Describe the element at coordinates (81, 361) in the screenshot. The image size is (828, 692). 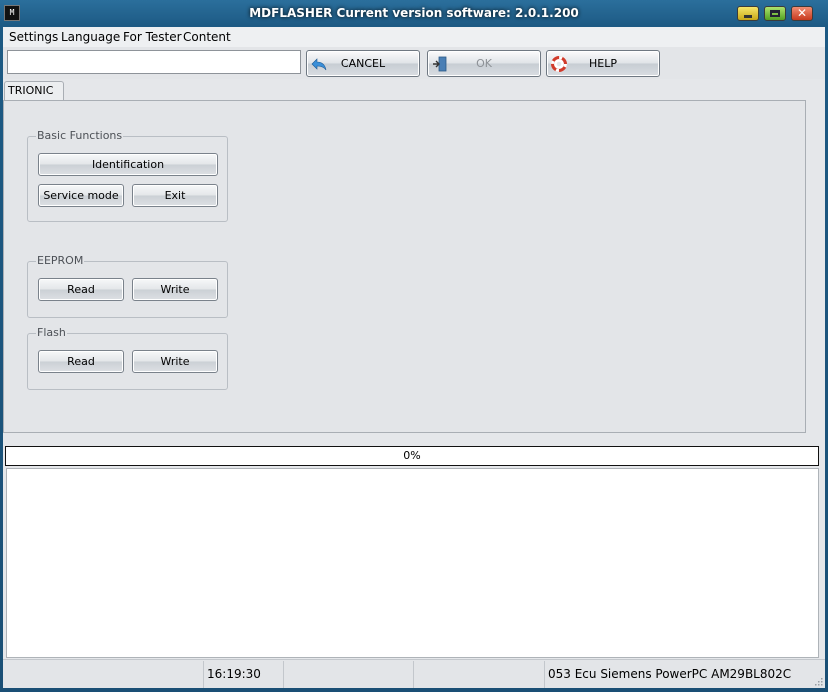
I see `flash-read-button: Read` at that location.